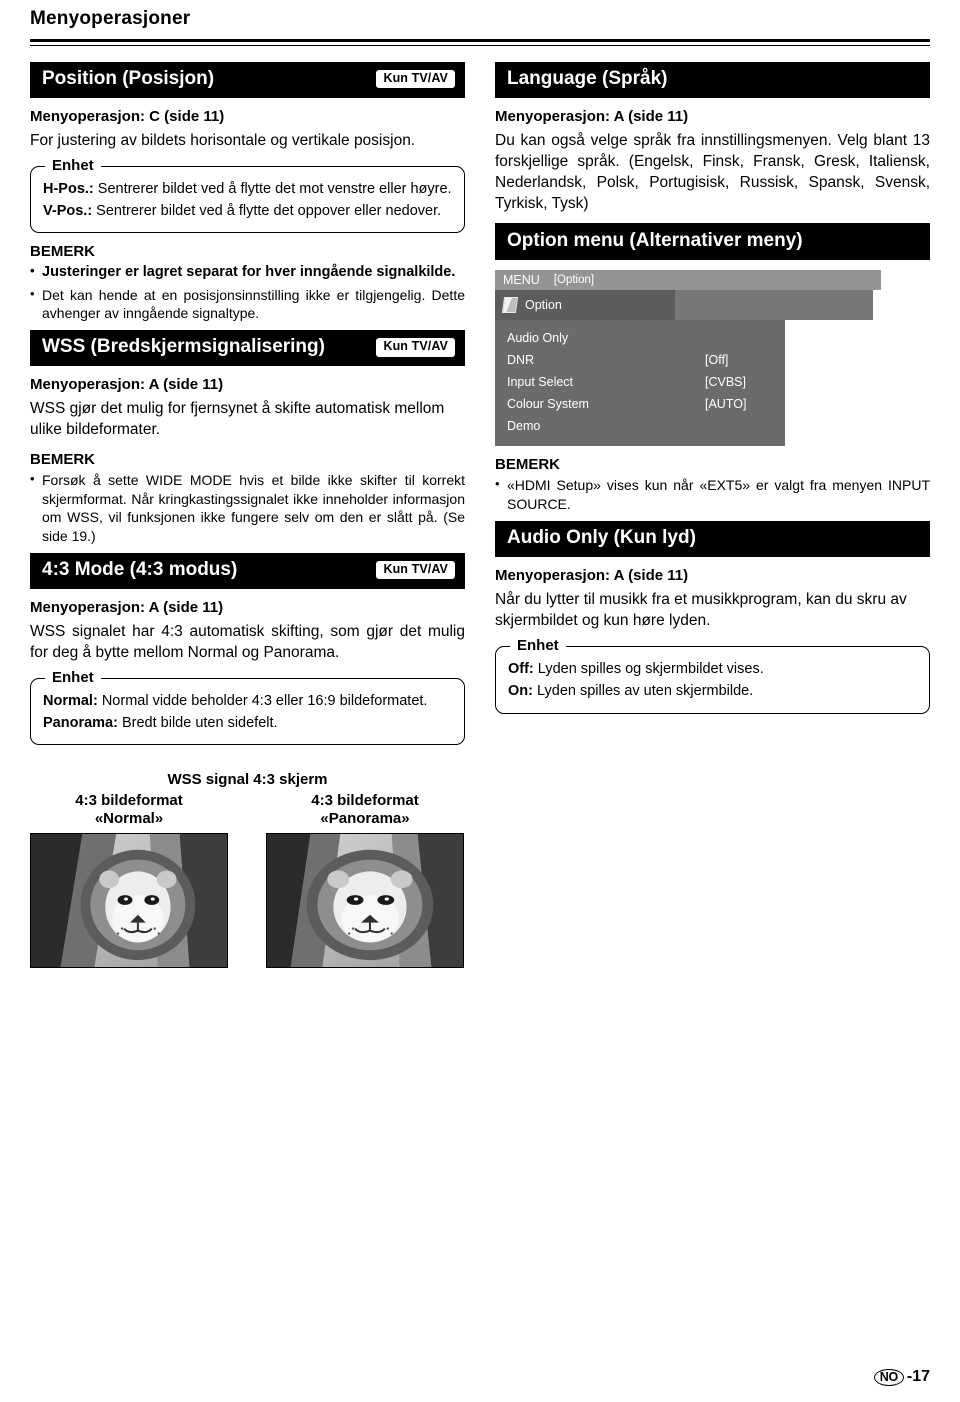 Image resolution: width=960 pixels, height=1402 pixels. What do you see at coordinates (774, 305) in the screenshot?
I see `osd-tab-filler` at bounding box center [774, 305].